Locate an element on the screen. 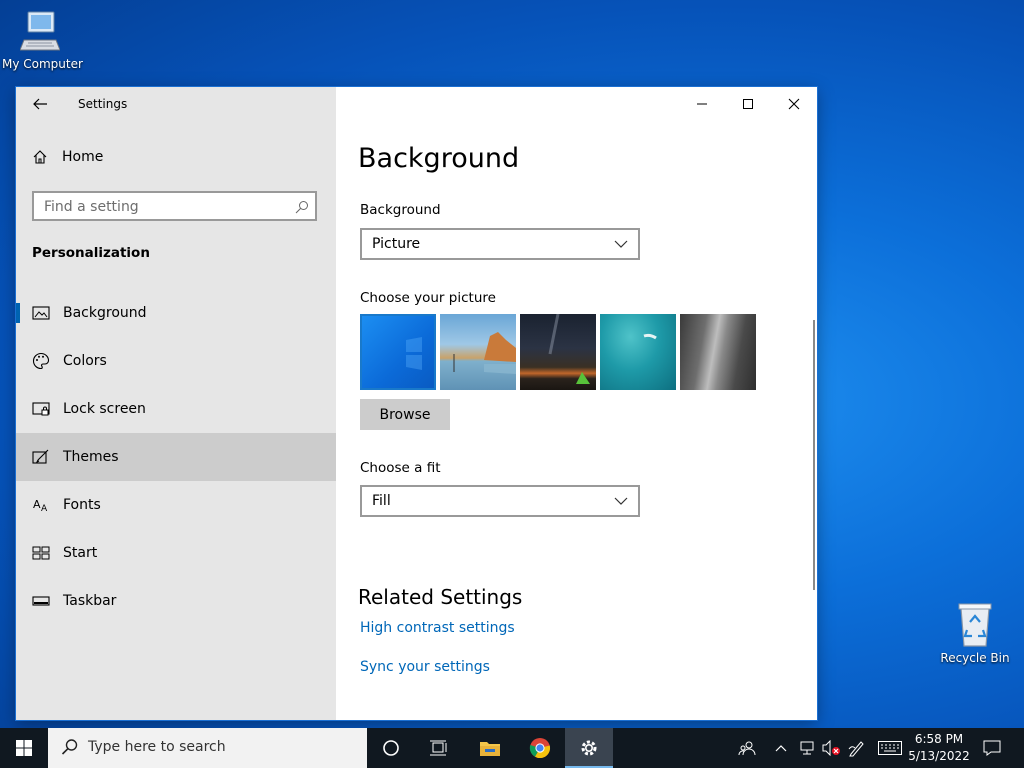  clock-time: 6:58 PM is located at coordinates (939, 739).